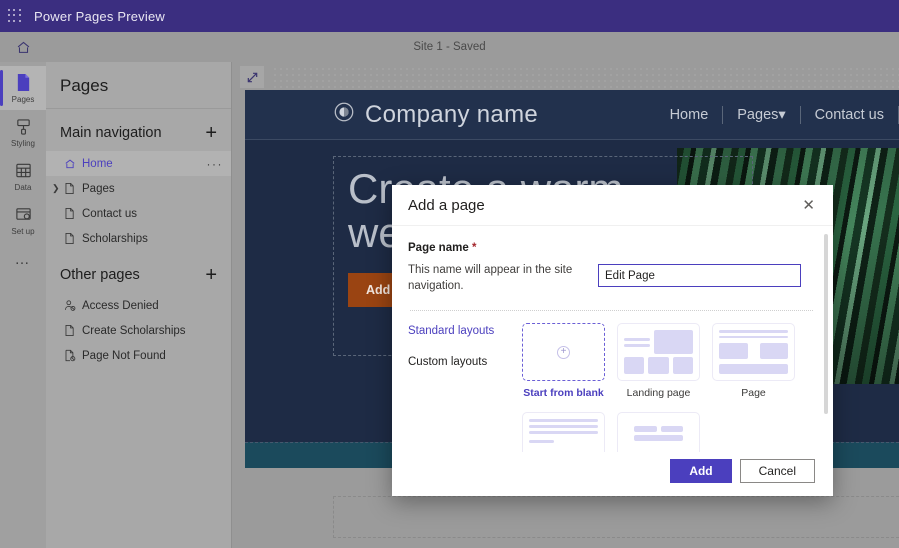  Describe the element at coordinates (456, 331) in the screenshot. I see `tab-standard-layouts: Standard layouts` at that location.